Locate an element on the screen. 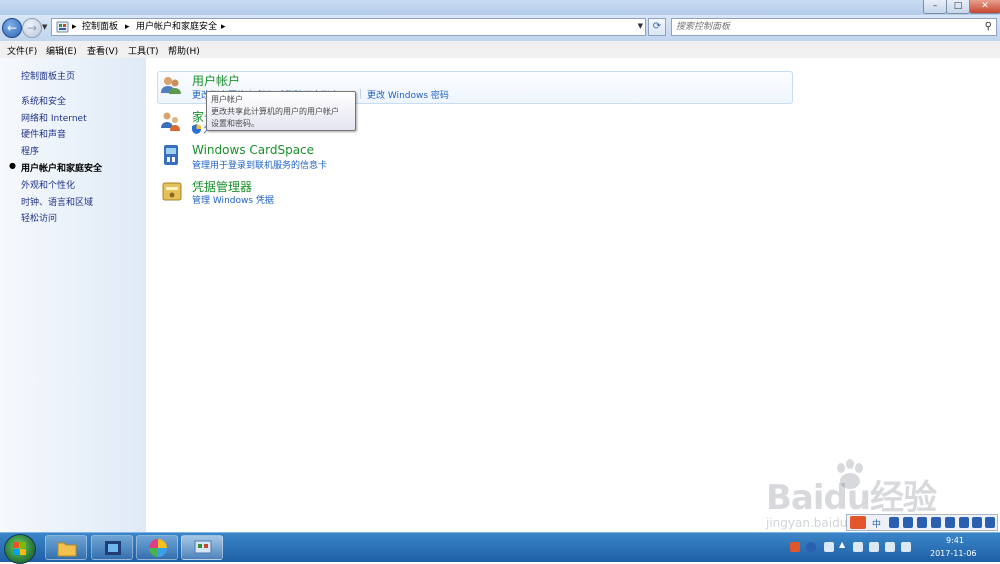 This screenshot has height=564, width=1000. language-bar: 中 is located at coordinates (922, 522).